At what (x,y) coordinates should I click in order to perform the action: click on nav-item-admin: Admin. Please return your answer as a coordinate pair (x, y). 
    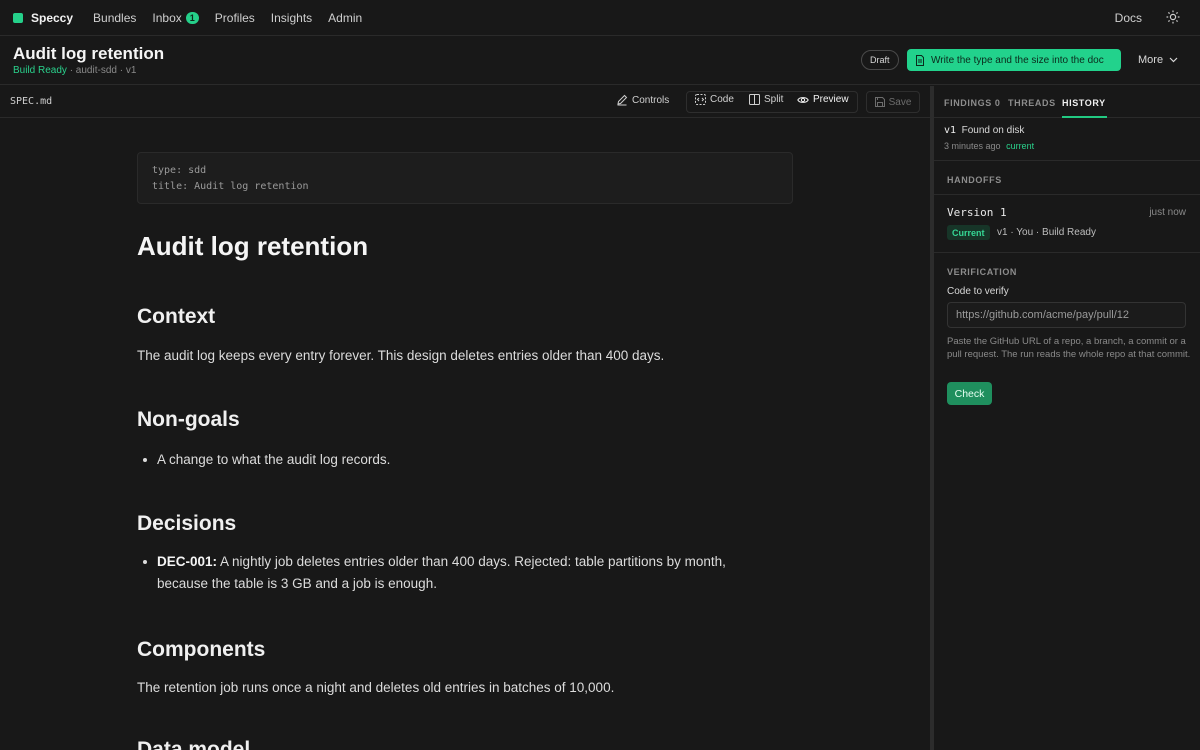
    Looking at the image, I should click on (345, 18).